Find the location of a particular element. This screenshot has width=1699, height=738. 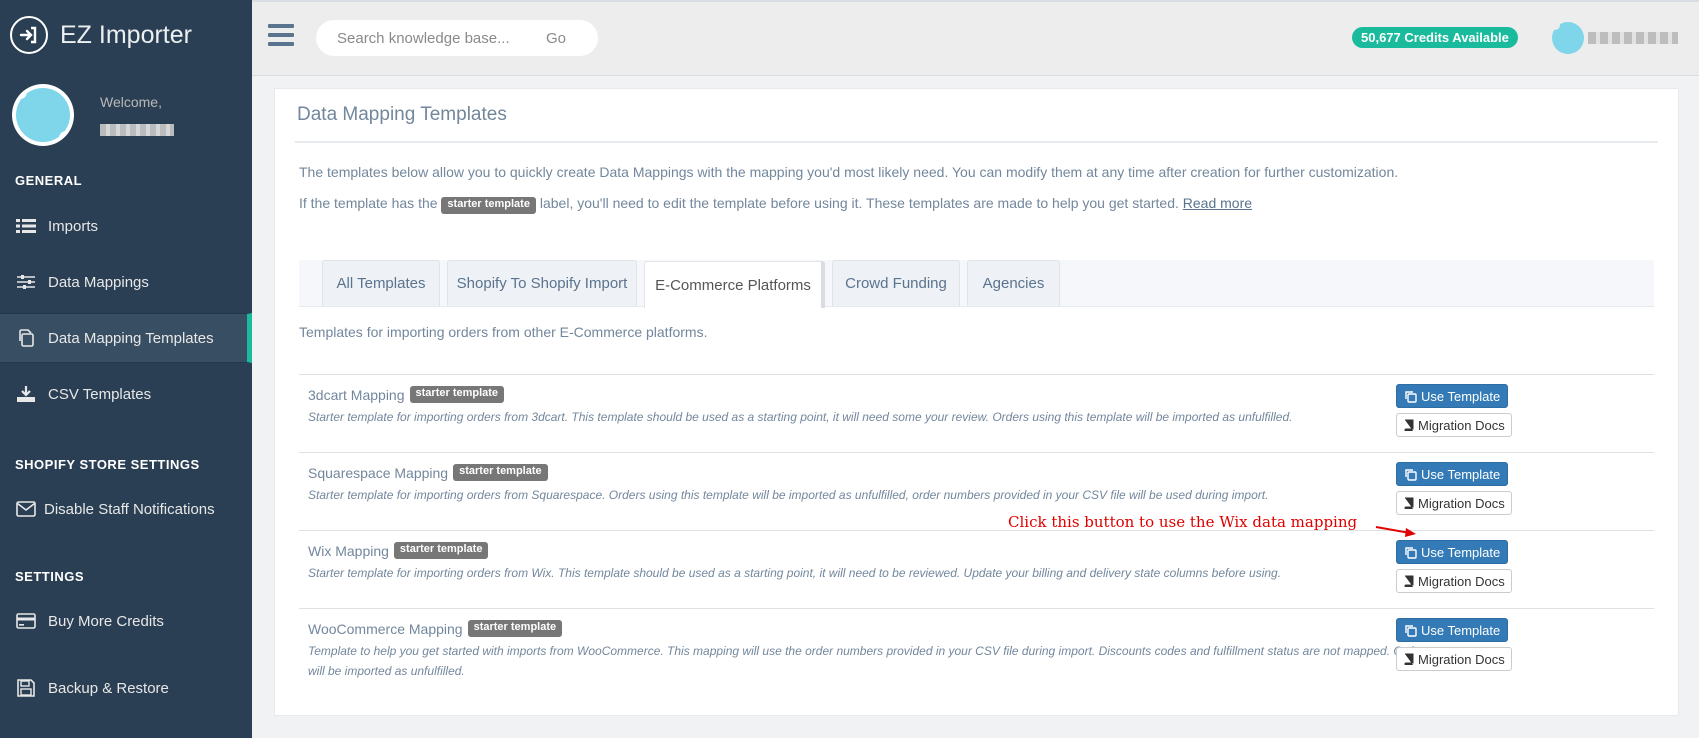

tab-e-commerce-platforms: E-Commerce Platforms is located at coordinates (734, 284).